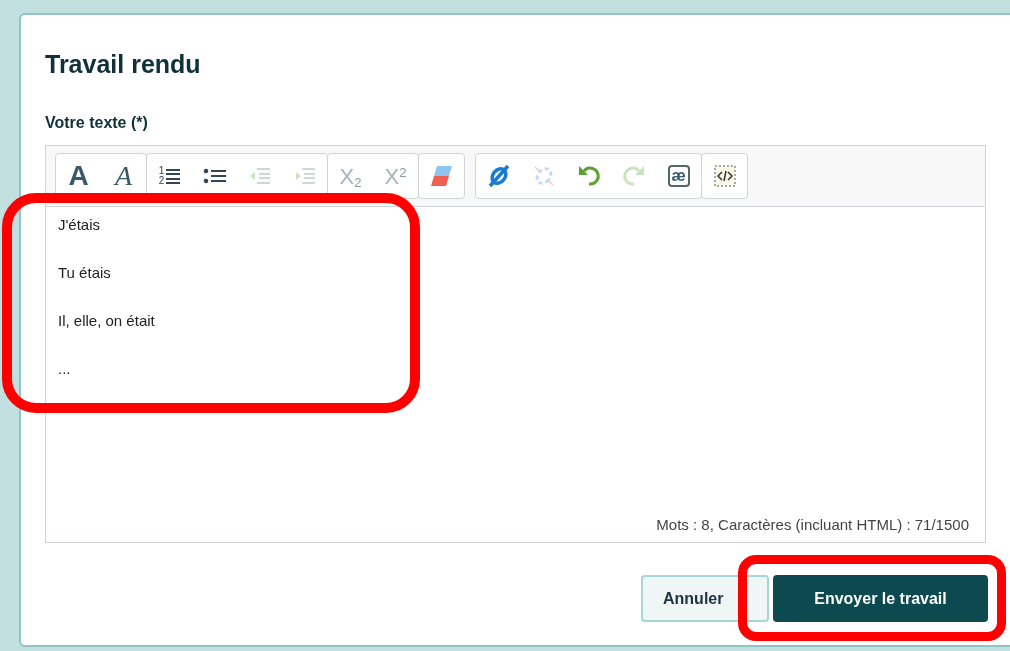 This screenshot has height=651, width=1010. I want to click on text-line: J'étais, so click(79, 225).